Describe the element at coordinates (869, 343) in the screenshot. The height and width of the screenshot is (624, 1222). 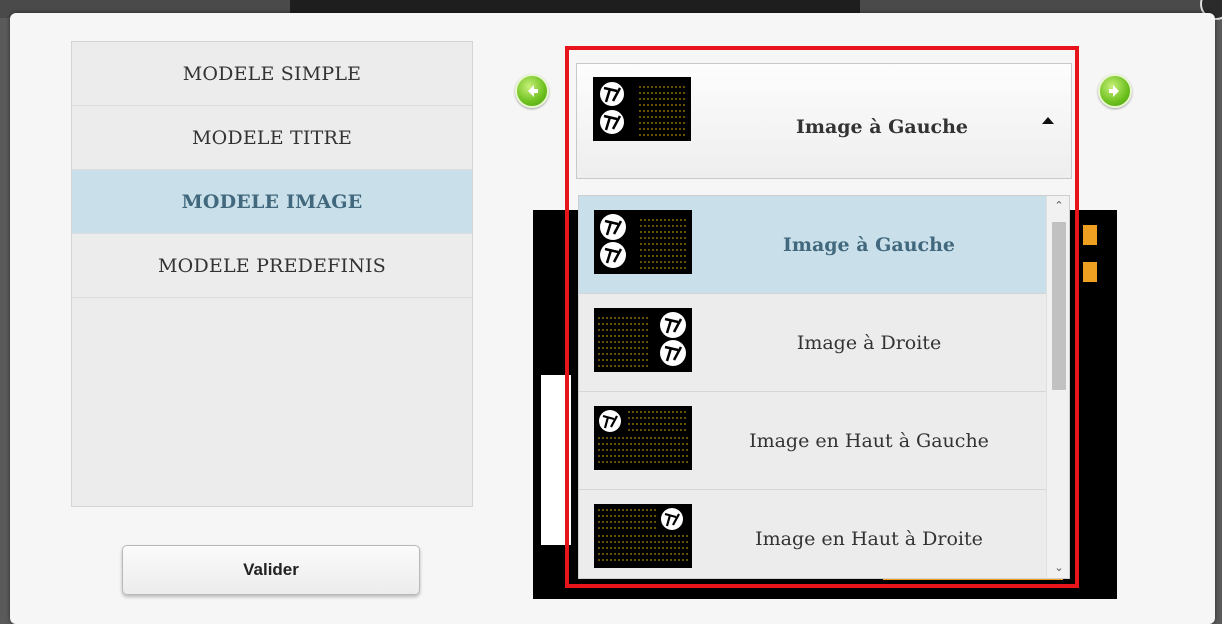
I see `option-label: Image à Droite` at that location.